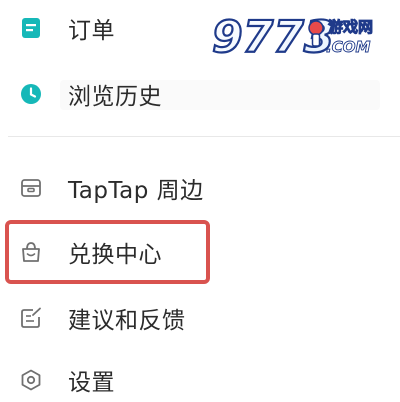 This screenshot has height=402, width=400. What do you see at coordinates (298, 36) in the screenshot?
I see `site-watermark-logo: 9773 游戏网 .COM` at bounding box center [298, 36].